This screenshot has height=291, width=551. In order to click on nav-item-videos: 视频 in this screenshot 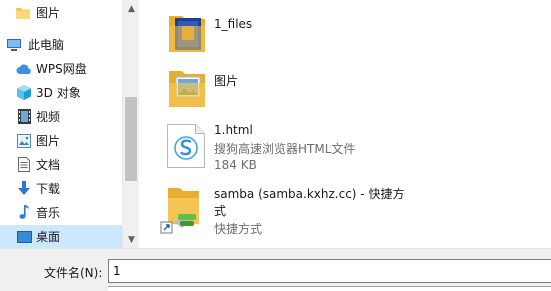, I will do `click(61, 116)`.